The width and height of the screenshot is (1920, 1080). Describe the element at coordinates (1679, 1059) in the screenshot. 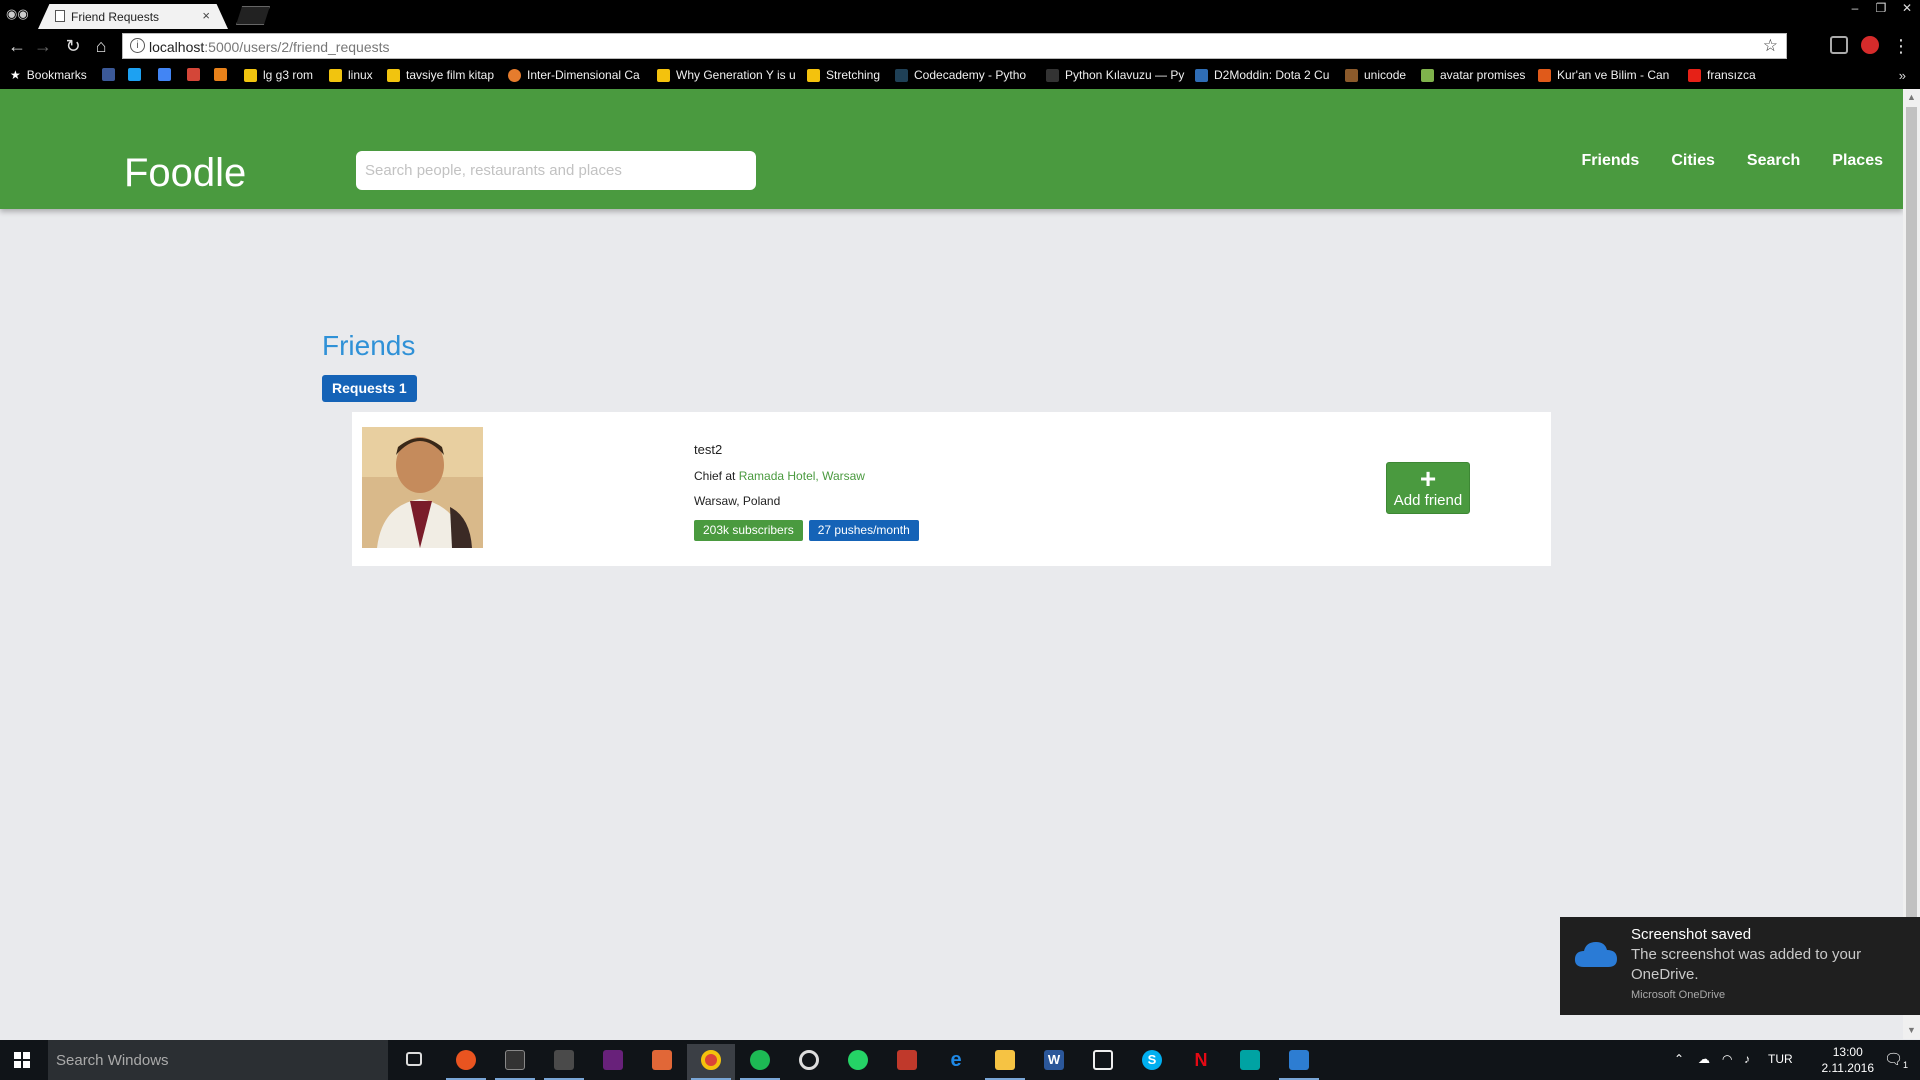

I see `chevron-up-icon: ⌃` at that location.